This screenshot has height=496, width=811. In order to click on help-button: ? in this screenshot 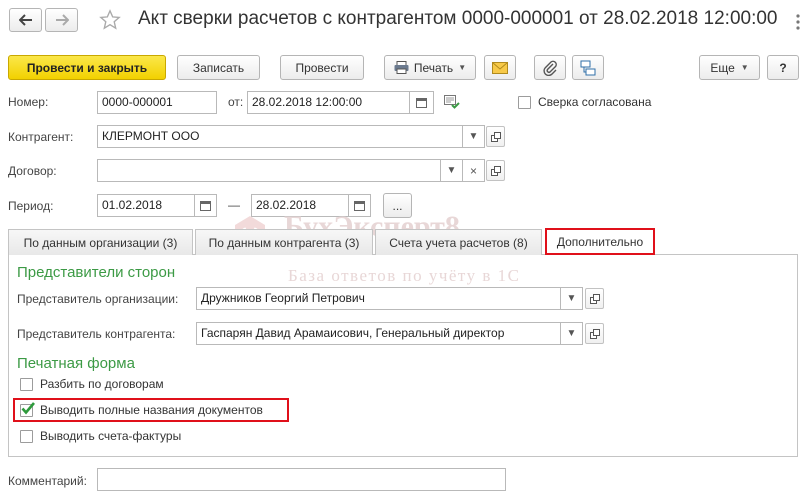, I will do `click(783, 67)`.